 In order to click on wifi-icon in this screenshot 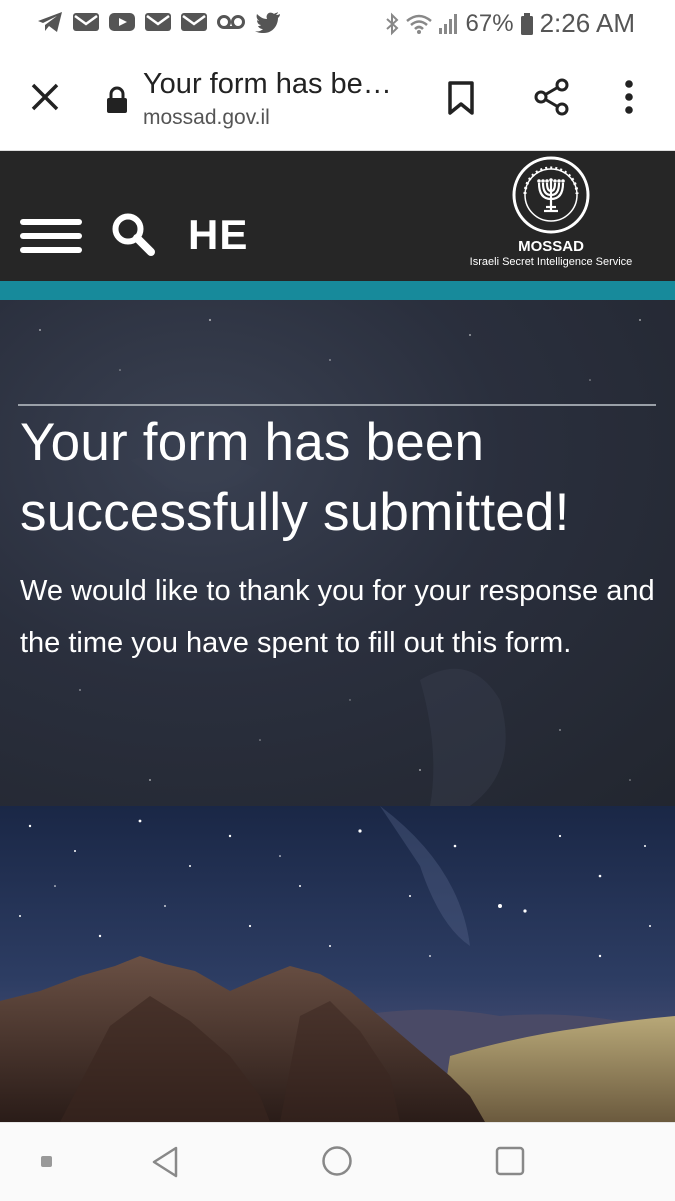, I will do `click(418, 24)`.